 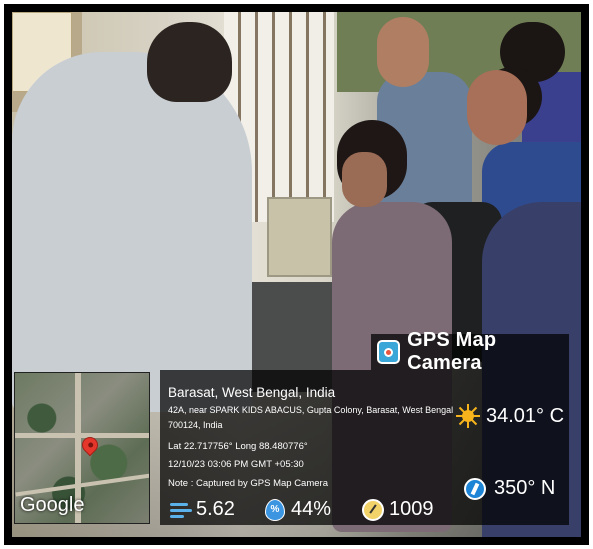 I want to click on heading-value: 350° N, so click(x=525, y=488).